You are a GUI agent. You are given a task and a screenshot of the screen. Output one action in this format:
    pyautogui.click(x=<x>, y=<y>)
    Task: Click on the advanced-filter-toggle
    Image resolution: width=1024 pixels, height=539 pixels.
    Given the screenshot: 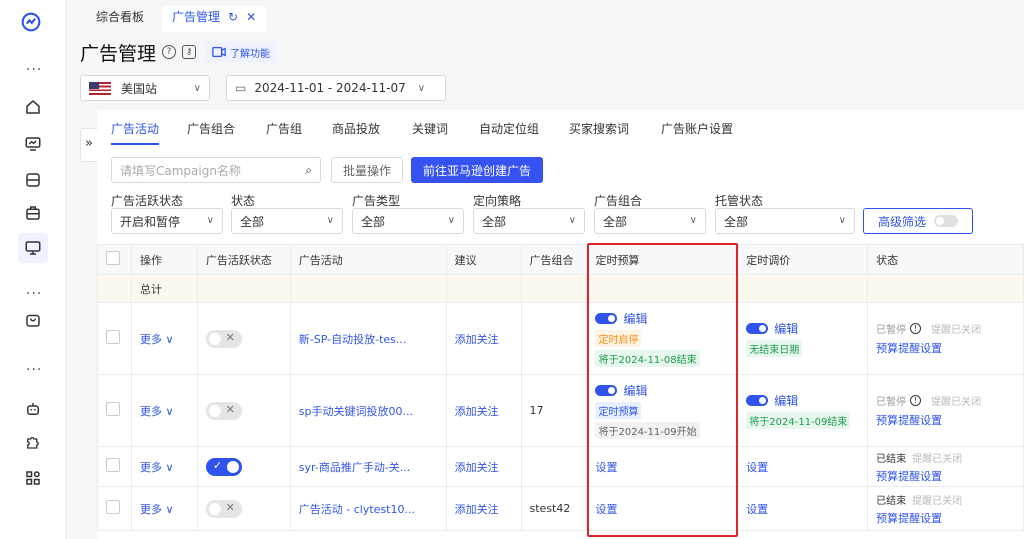 What is the action you would take?
    pyautogui.click(x=946, y=221)
    